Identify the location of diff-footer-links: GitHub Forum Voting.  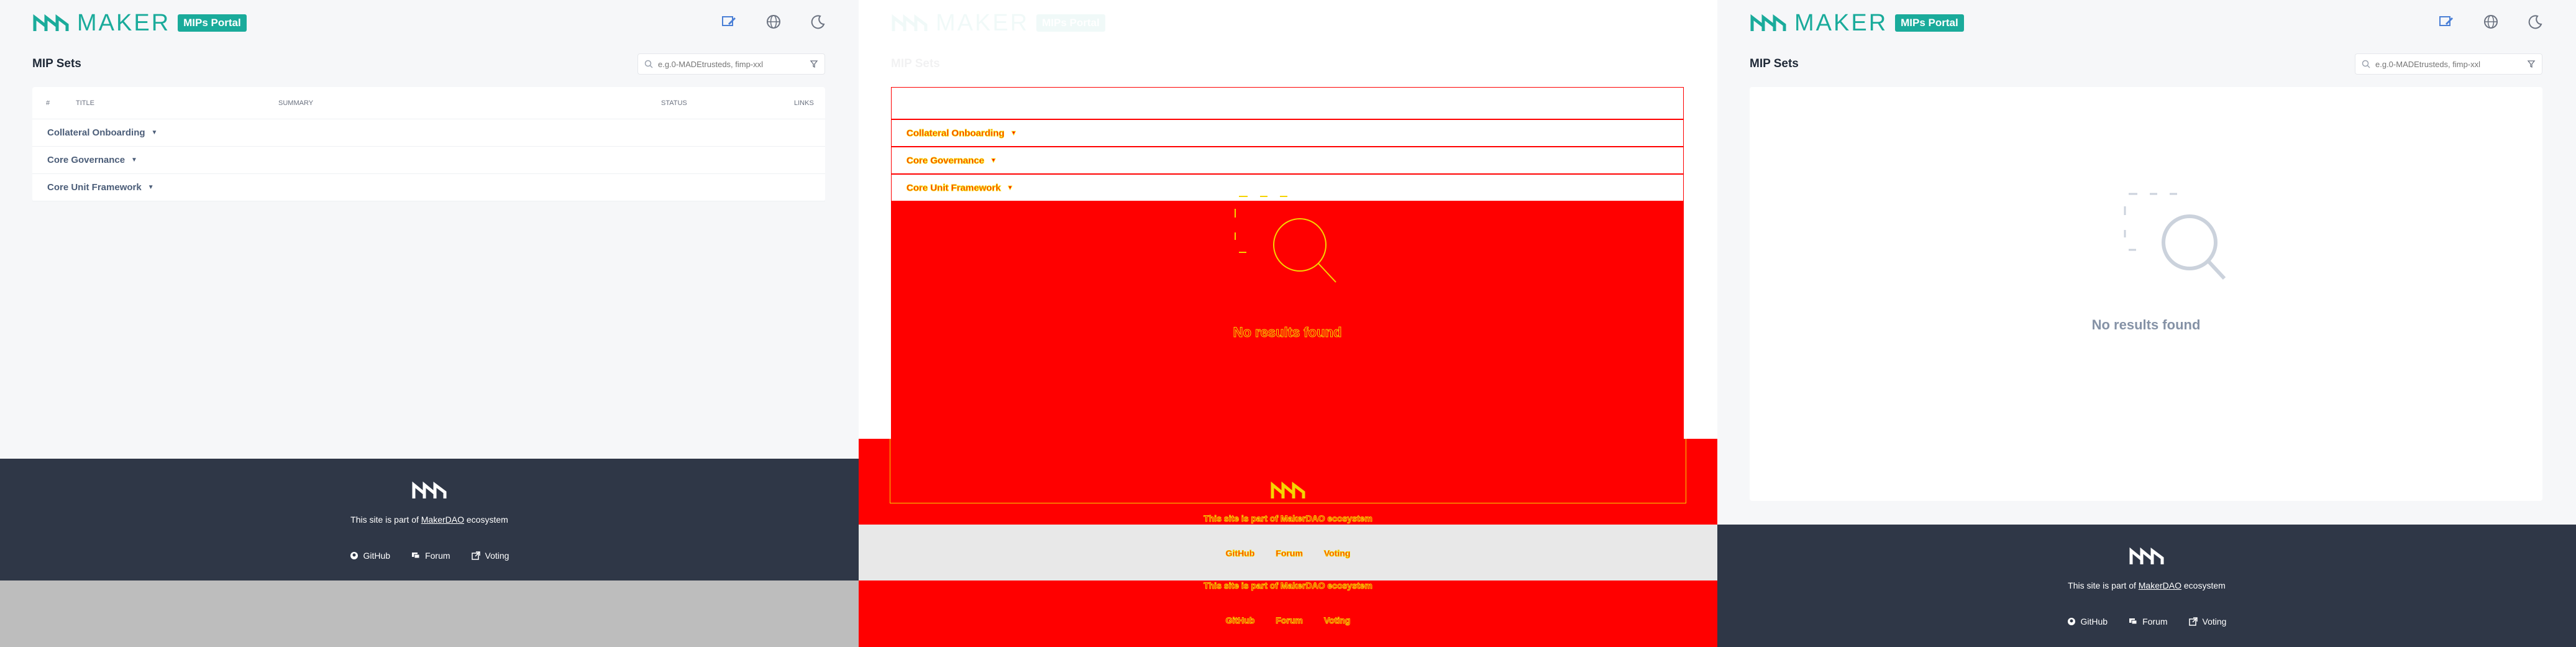
(1288, 553).